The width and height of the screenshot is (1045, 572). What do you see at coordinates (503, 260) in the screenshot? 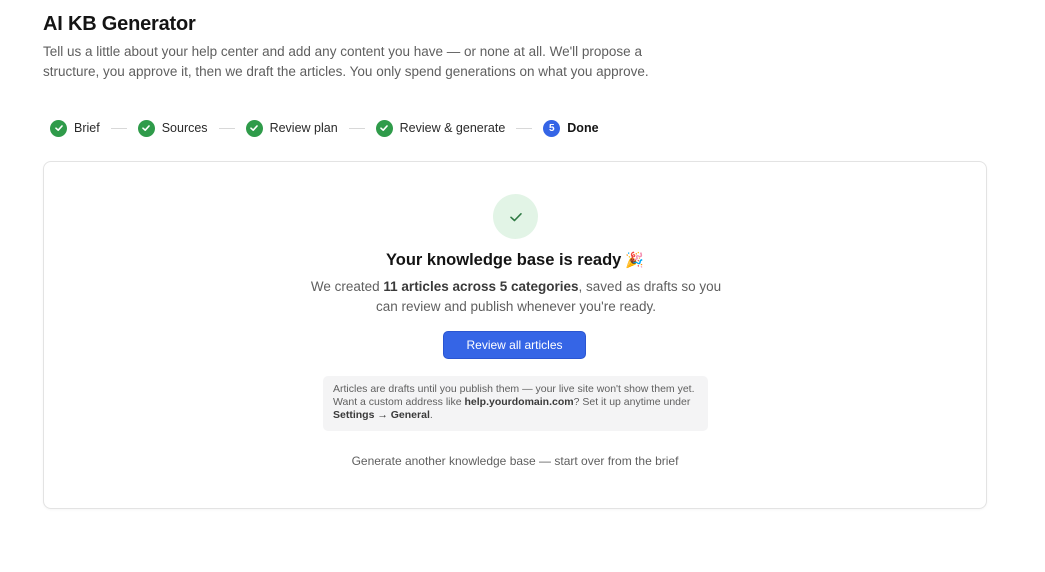
I see `result-title-text: Your knowledge base is ready` at bounding box center [503, 260].